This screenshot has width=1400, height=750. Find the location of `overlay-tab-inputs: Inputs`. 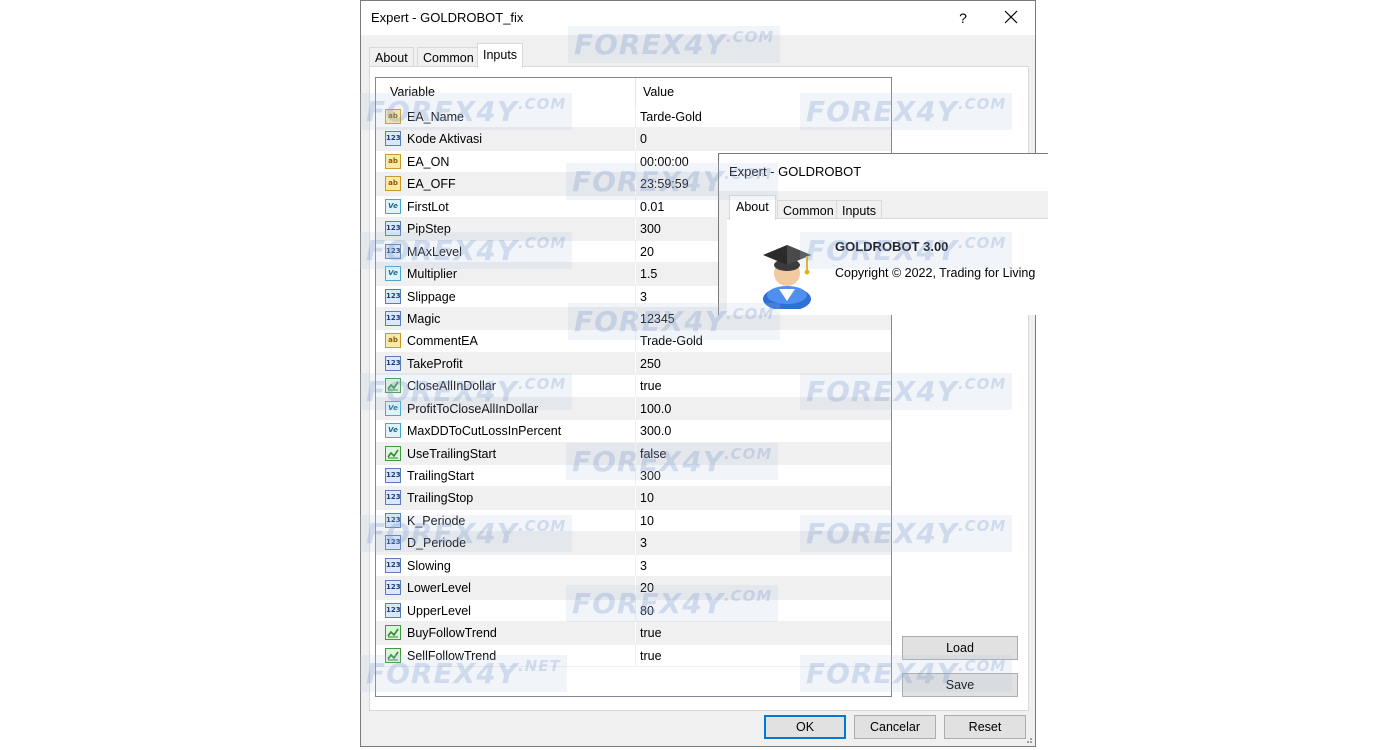

overlay-tab-inputs: Inputs is located at coordinates (859, 210).